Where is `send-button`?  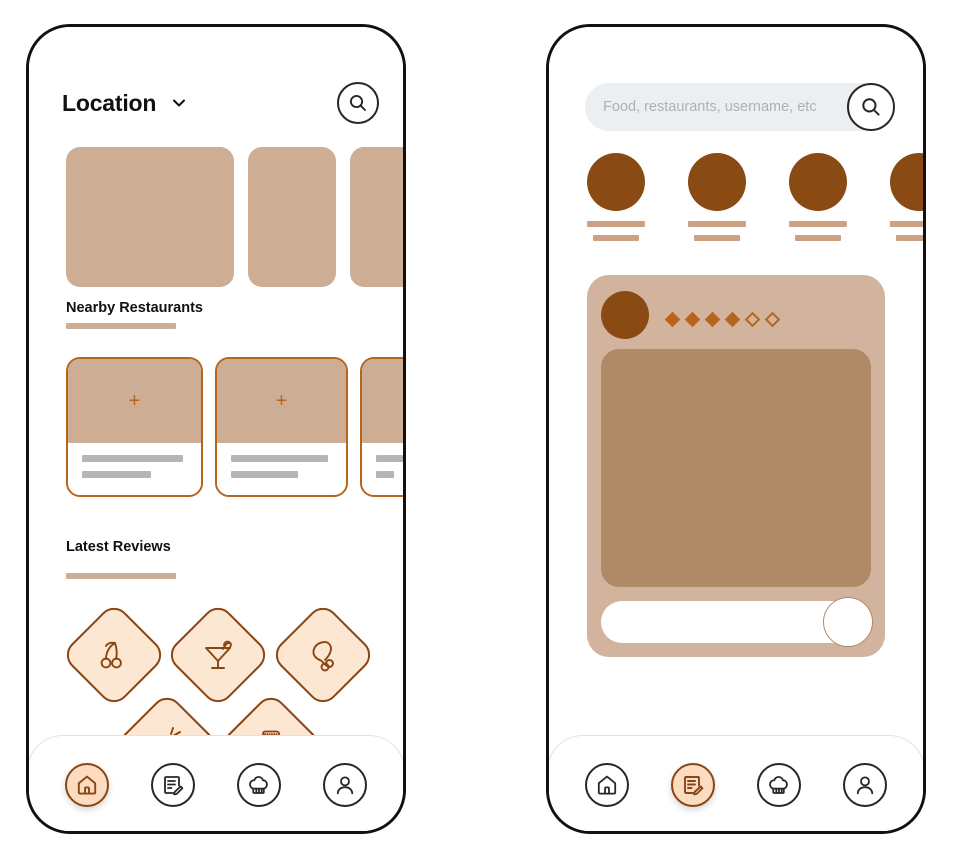
send-button is located at coordinates (848, 622).